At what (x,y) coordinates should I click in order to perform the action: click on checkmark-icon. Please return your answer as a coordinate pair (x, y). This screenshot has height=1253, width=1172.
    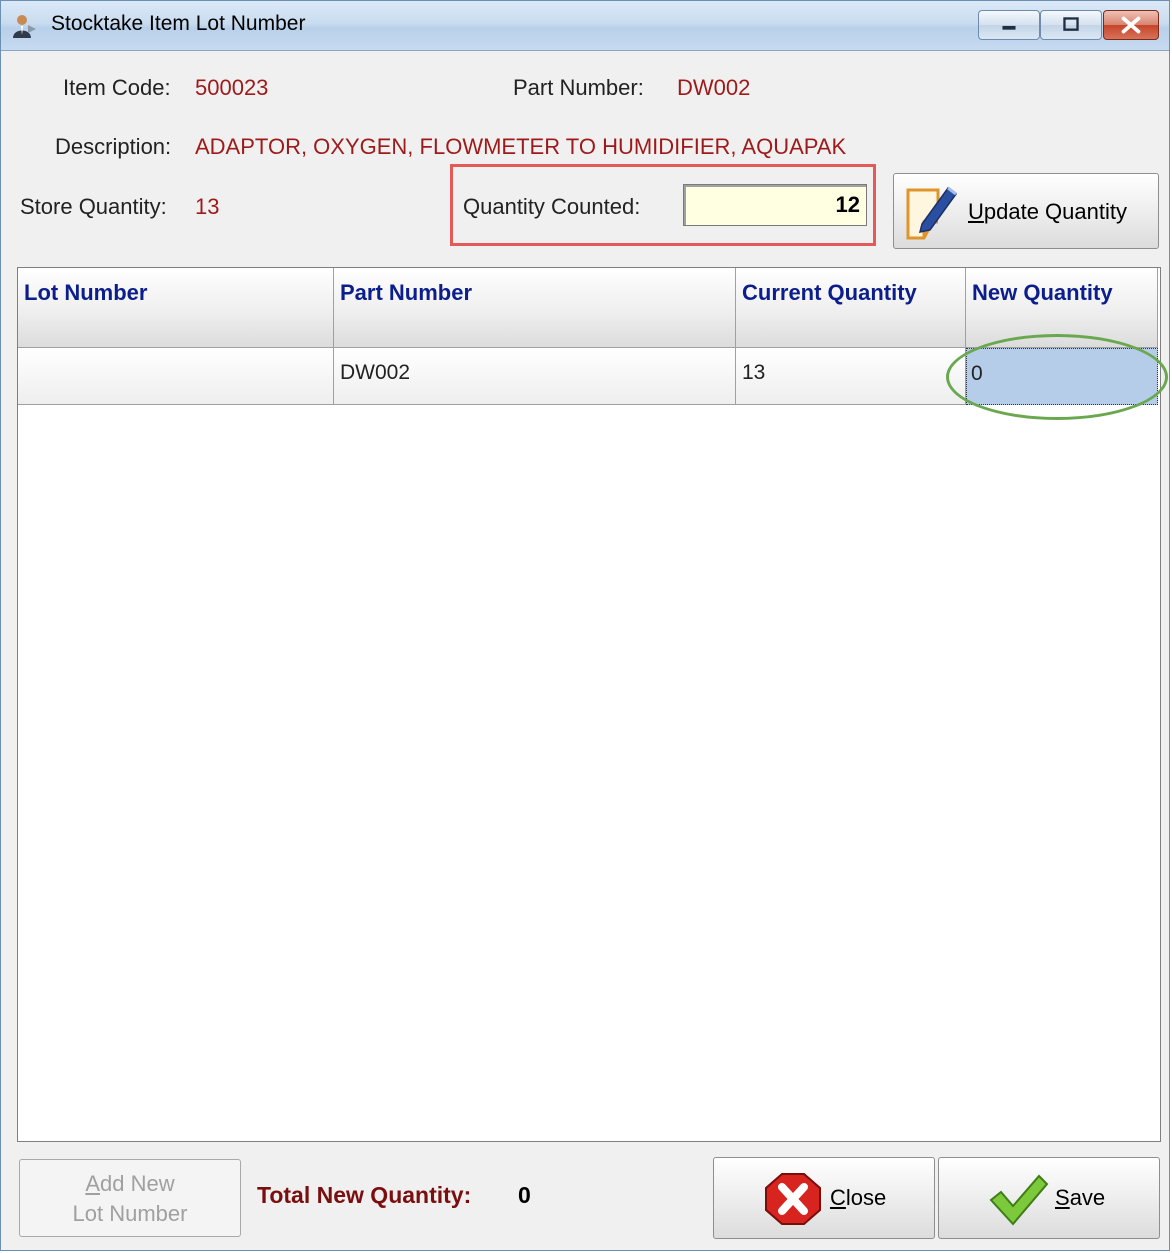
    Looking at the image, I should click on (1019, 1200).